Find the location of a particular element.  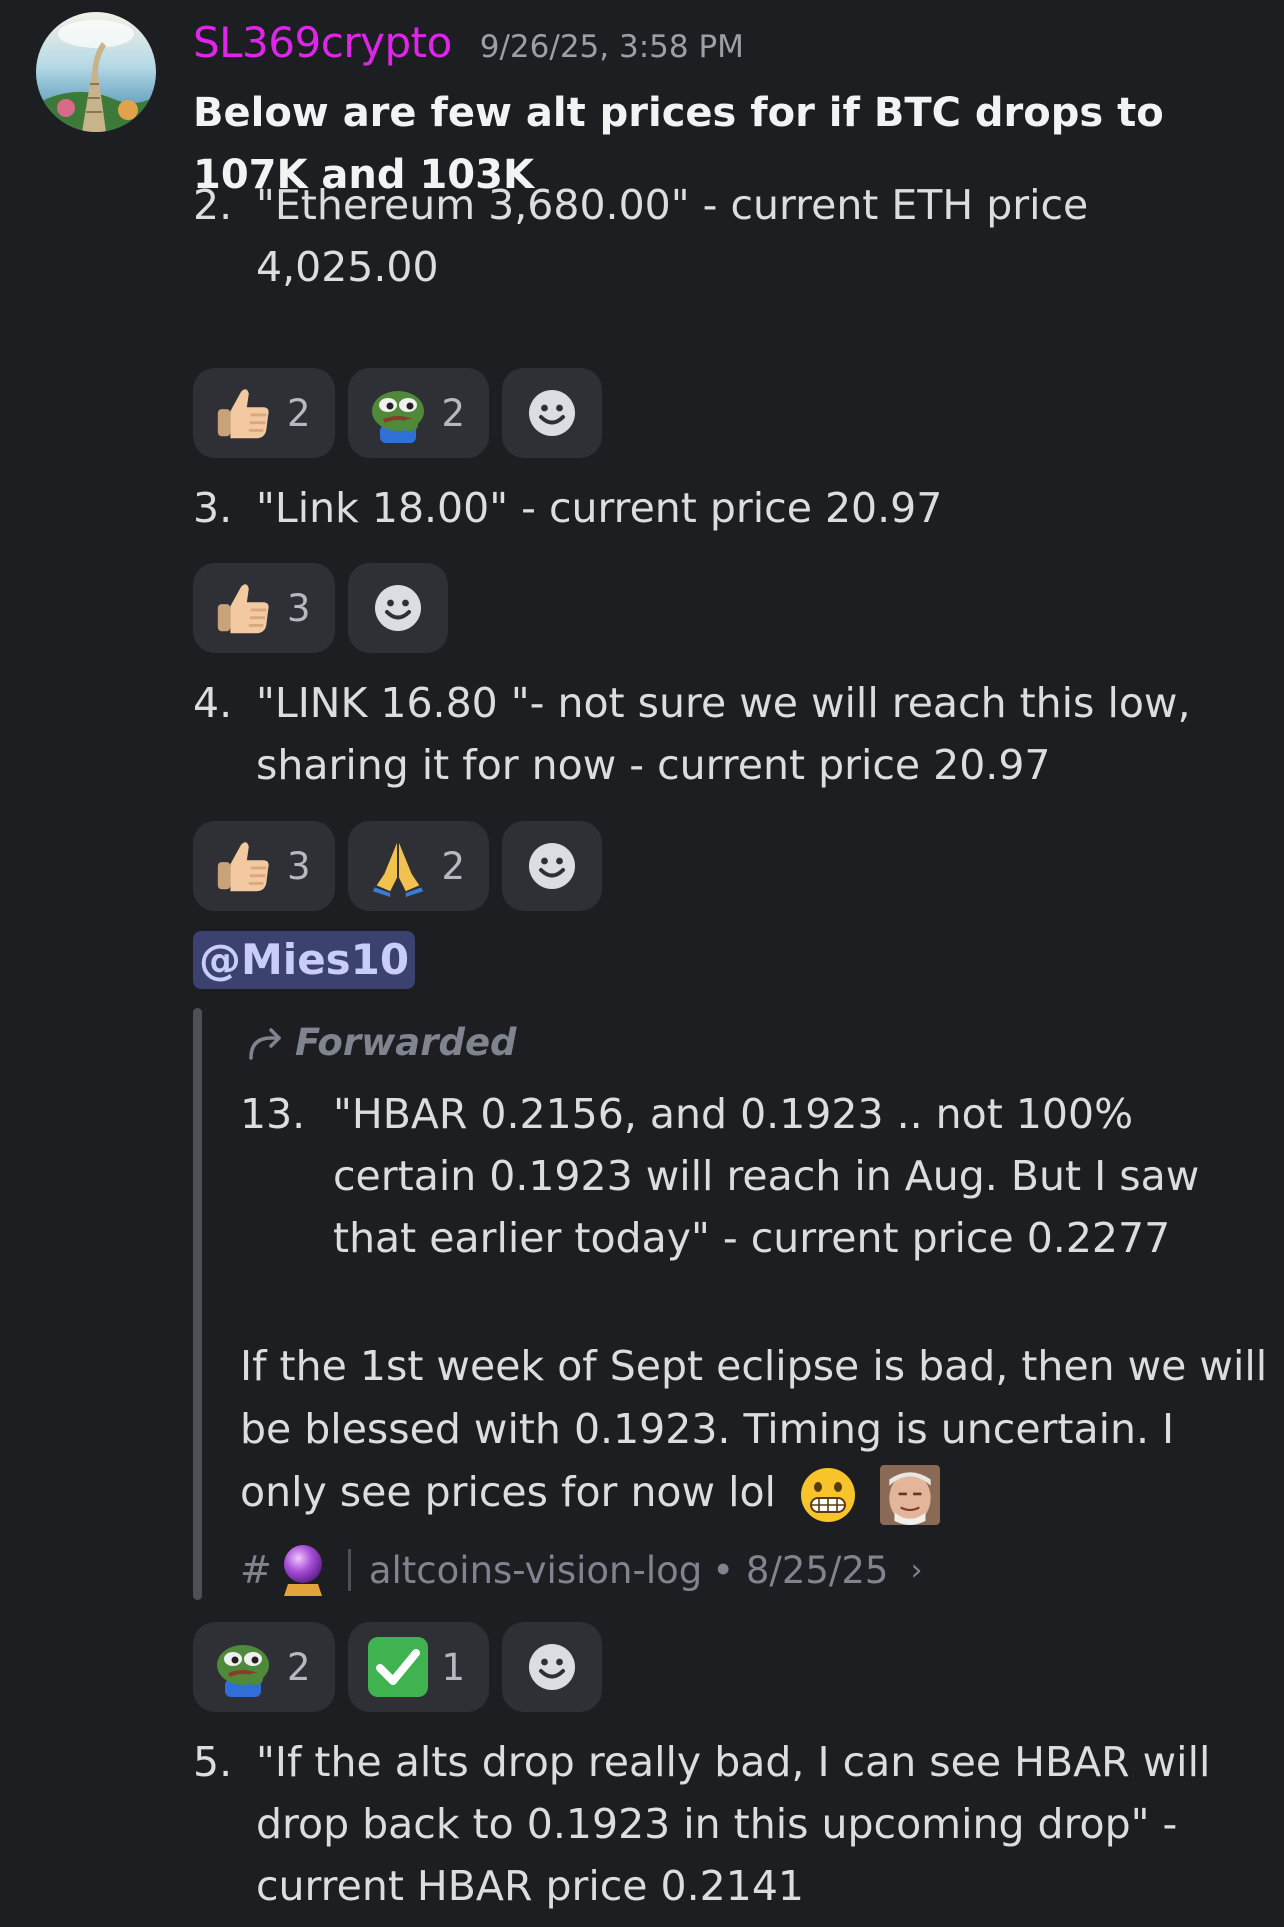

channel-name: altcoins-vision-log is located at coordinates (535, 1570).